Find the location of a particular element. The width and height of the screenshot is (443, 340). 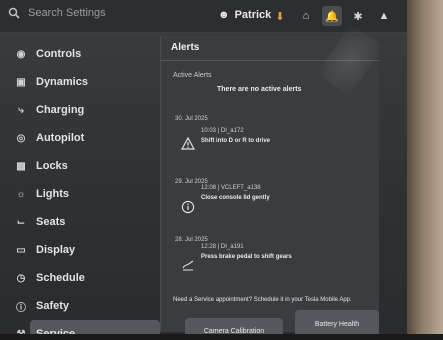

info-icon: ⓘ is located at coordinates (21, 308).